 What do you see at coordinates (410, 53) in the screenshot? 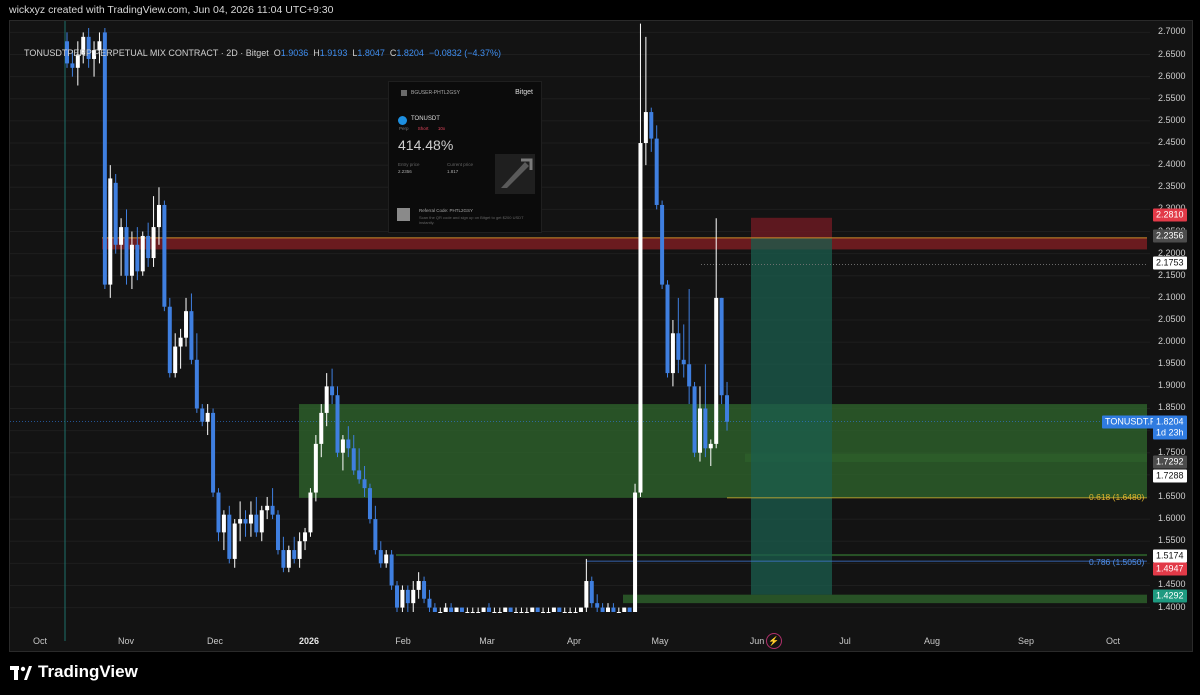
I see `legend-close: 1.8204` at bounding box center [410, 53].